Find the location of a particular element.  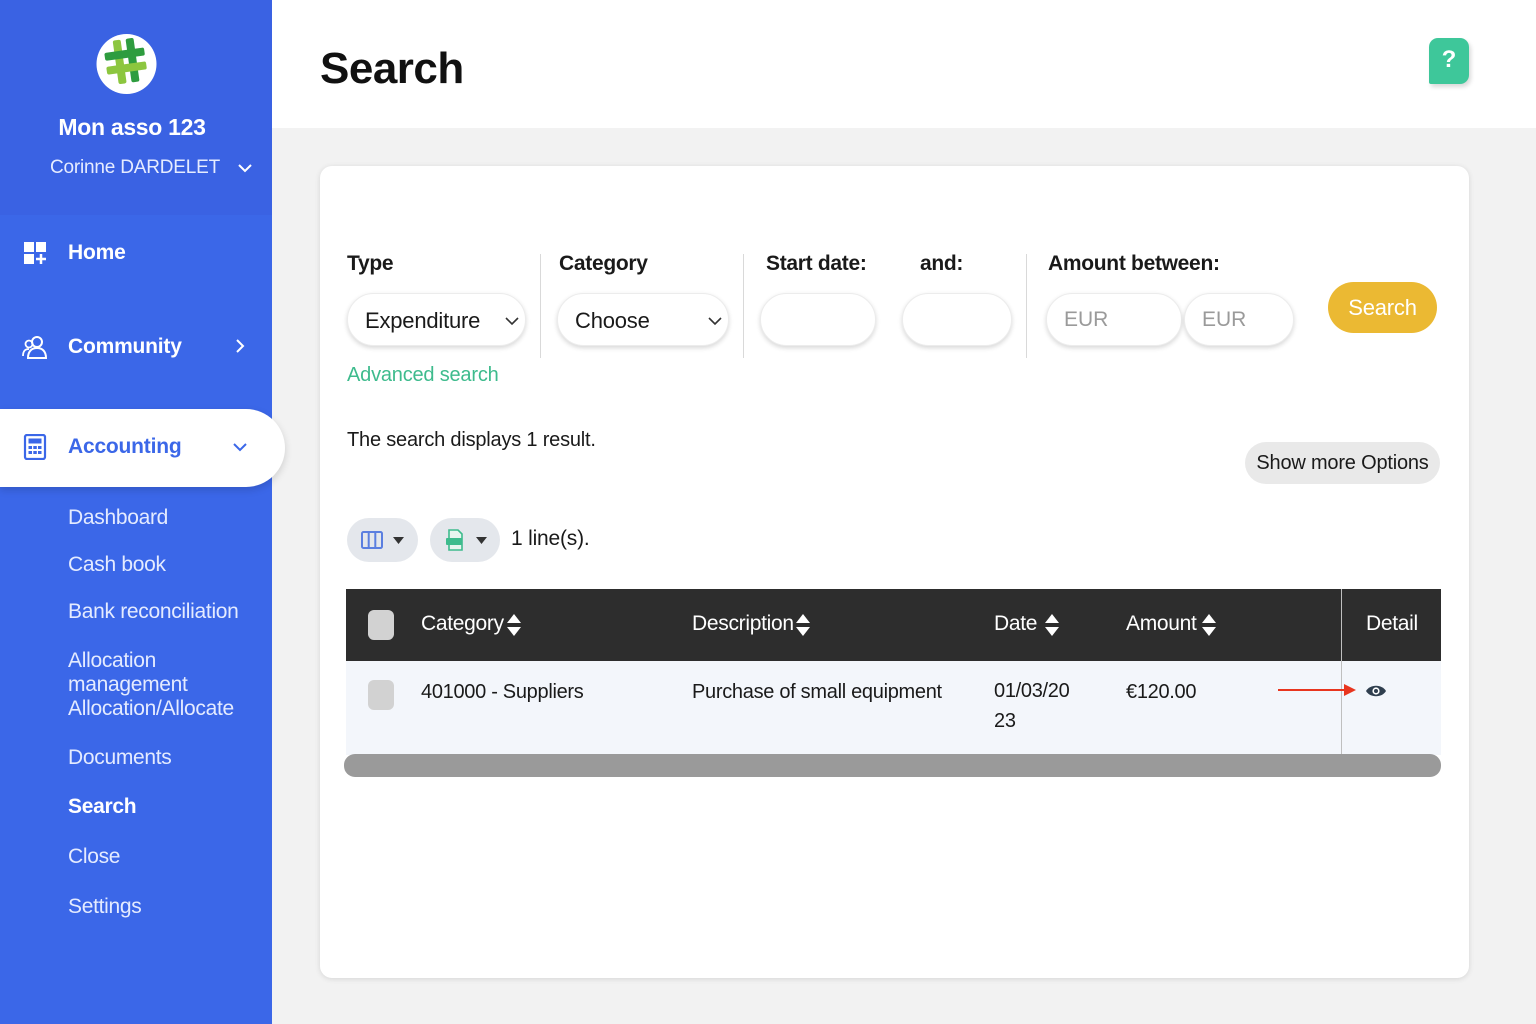

help-button: ? is located at coordinates (1449, 61).